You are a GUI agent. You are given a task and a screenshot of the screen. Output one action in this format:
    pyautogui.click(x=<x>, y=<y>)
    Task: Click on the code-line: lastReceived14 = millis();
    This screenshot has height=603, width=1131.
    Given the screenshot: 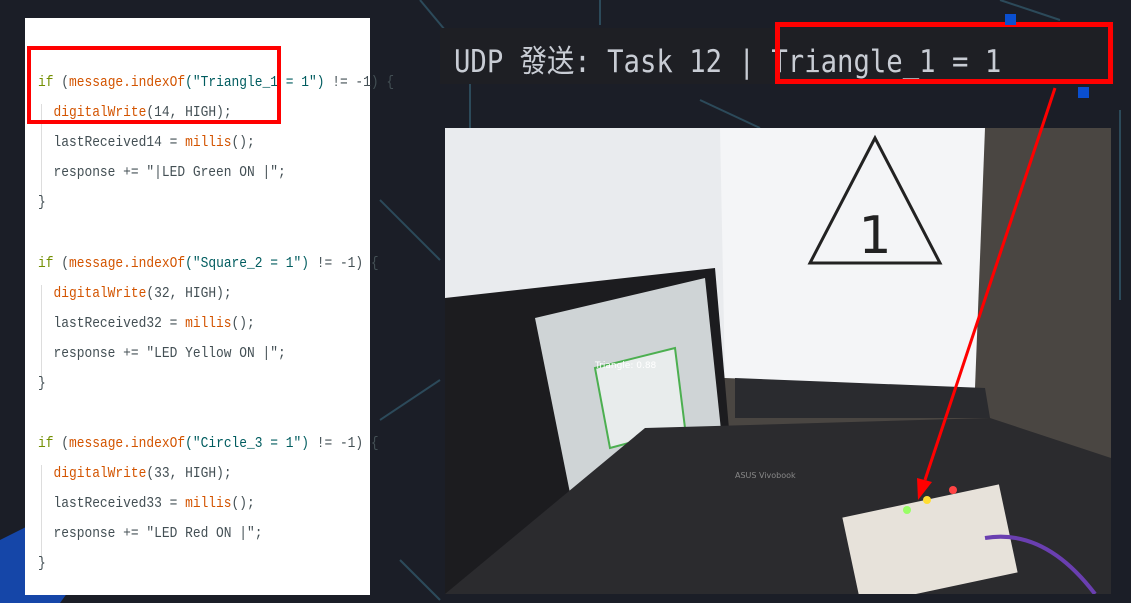 What is the action you would take?
    pyautogui.click(x=146, y=142)
    